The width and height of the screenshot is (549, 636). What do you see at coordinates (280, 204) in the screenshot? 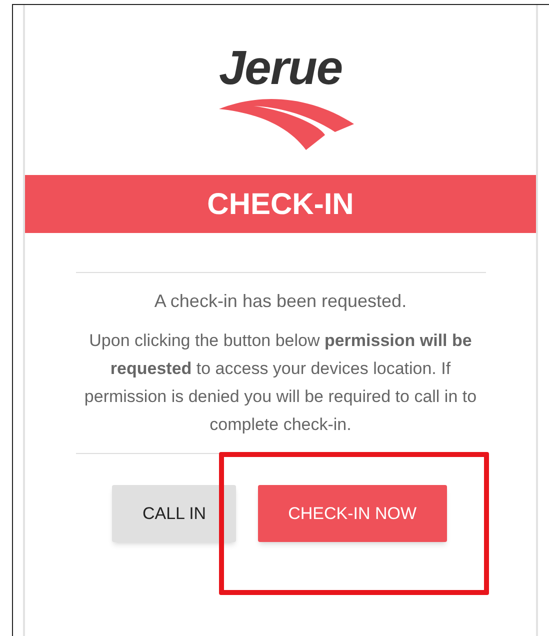
I see `check-in-banner: CHECK-IN` at bounding box center [280, 204].